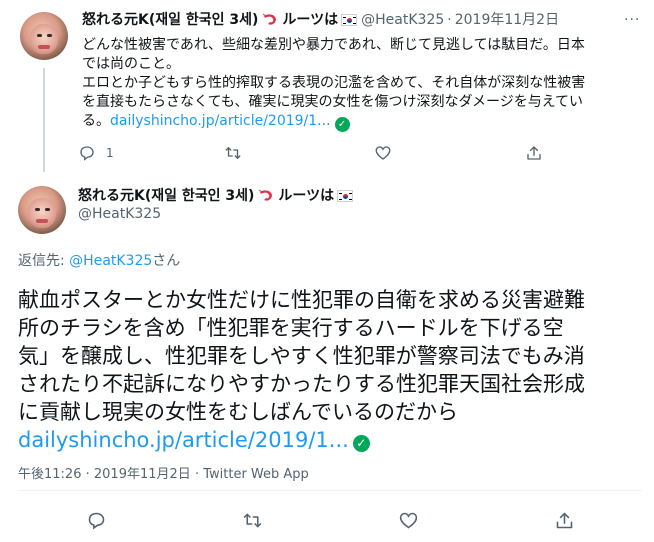 This screenshot has height=542, width=654. I want to click on tweet-text-line: に貢献し現実の女性をむしばんでいるのだから, so click(238, 412).